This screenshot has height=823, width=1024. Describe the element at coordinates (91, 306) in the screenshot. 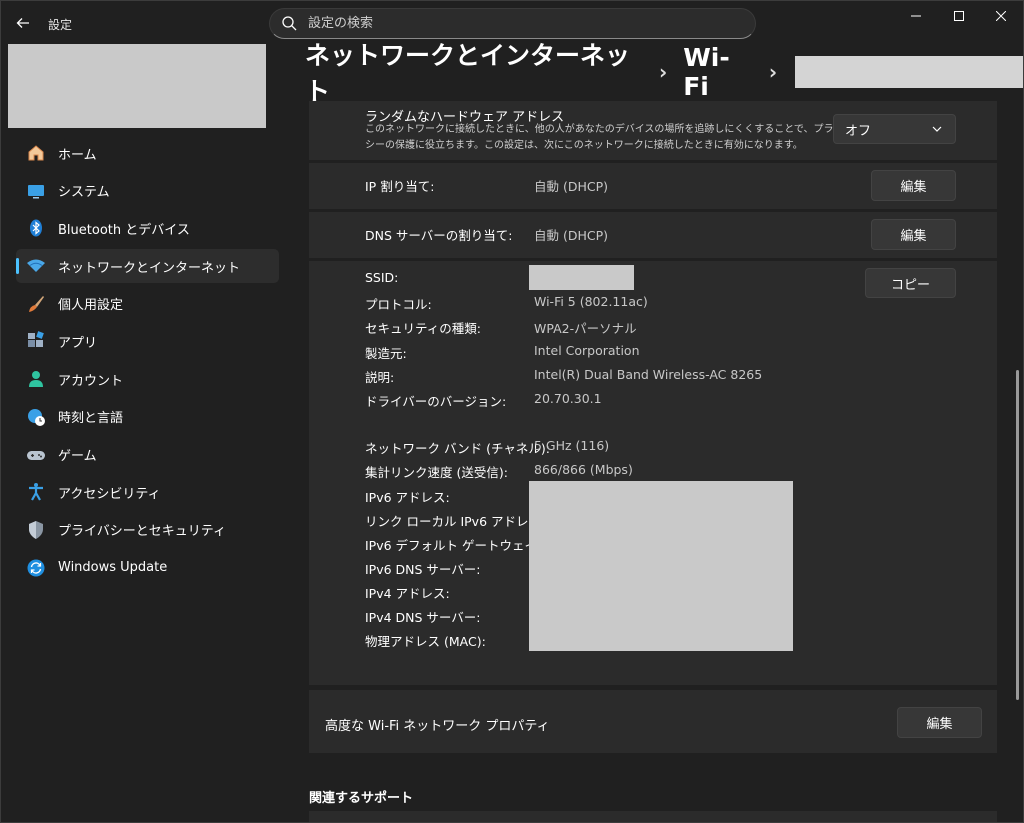

I see `sidebar-item-label: 個人用設定` at that location.